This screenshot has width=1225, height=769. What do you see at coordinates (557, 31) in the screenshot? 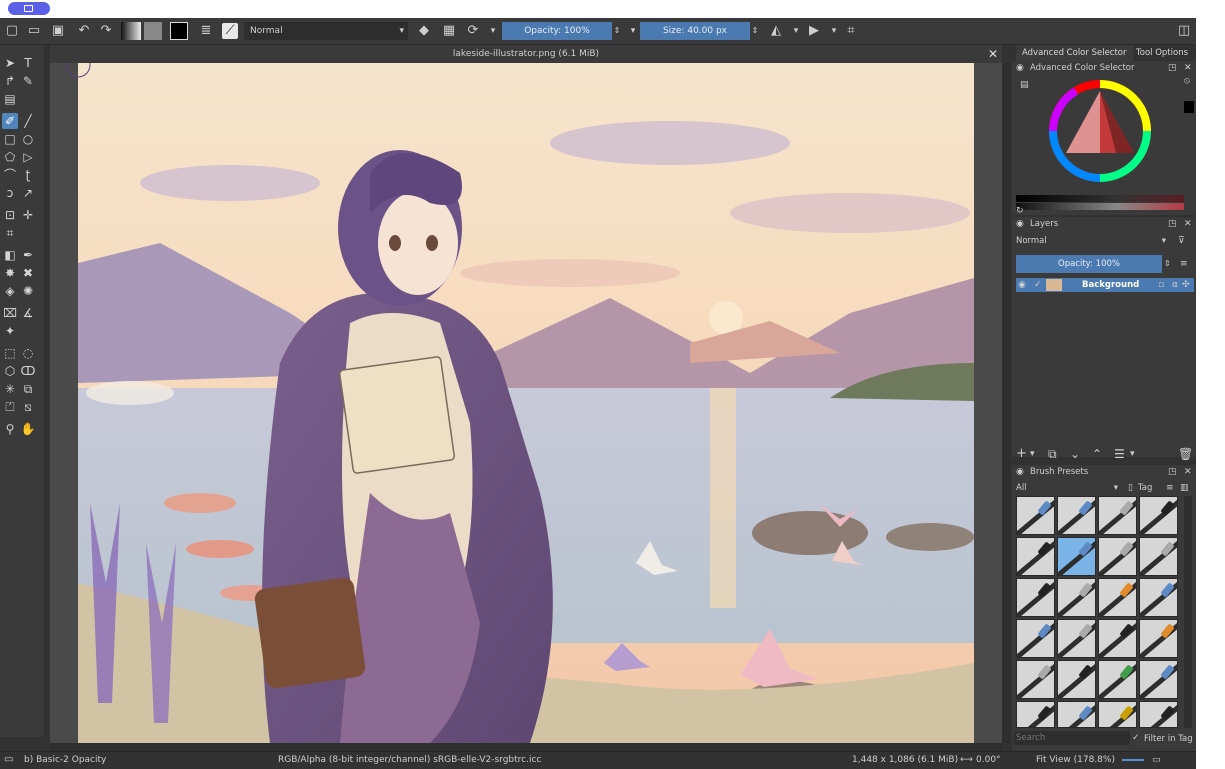
I see `opacity-slider: Opacity: 100%` at bounding box center [557, 31].